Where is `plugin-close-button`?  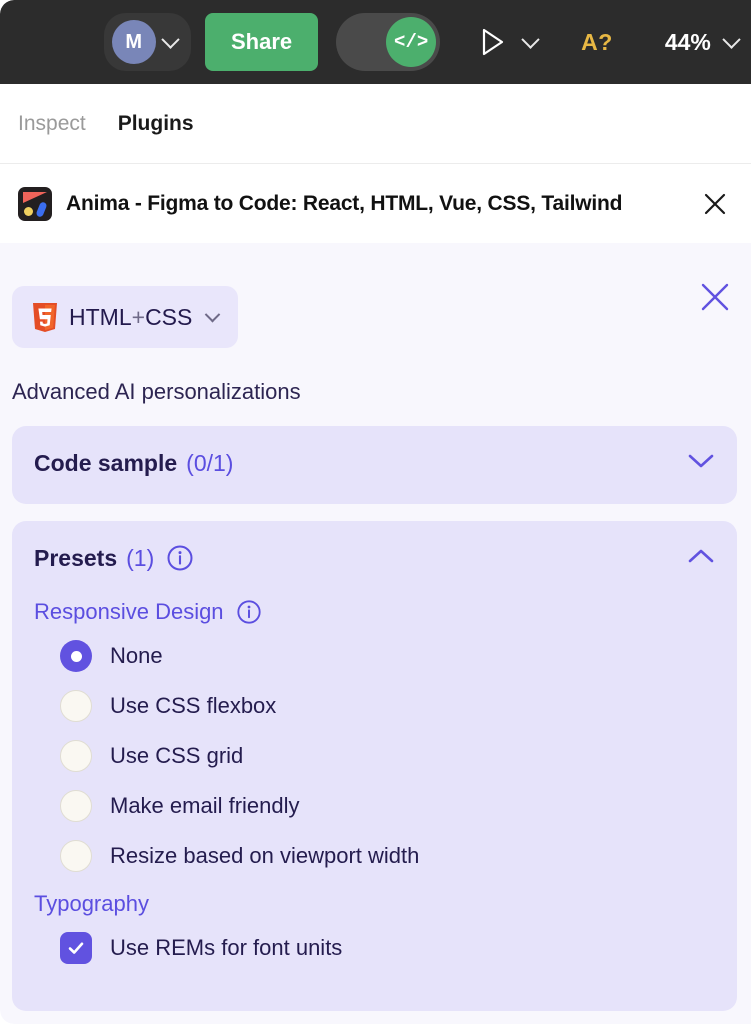 plugin-close-button is located at coordinates (715, 204).